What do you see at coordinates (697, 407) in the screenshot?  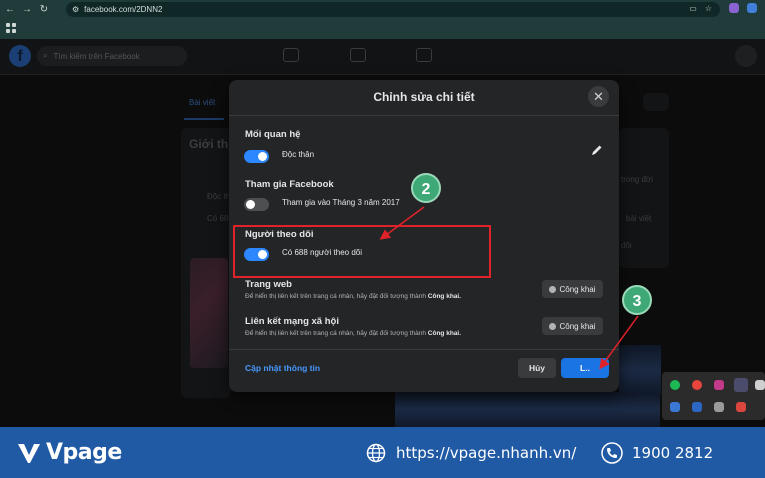 I see `bluetooth-icon` at bounding box center [697, 407].